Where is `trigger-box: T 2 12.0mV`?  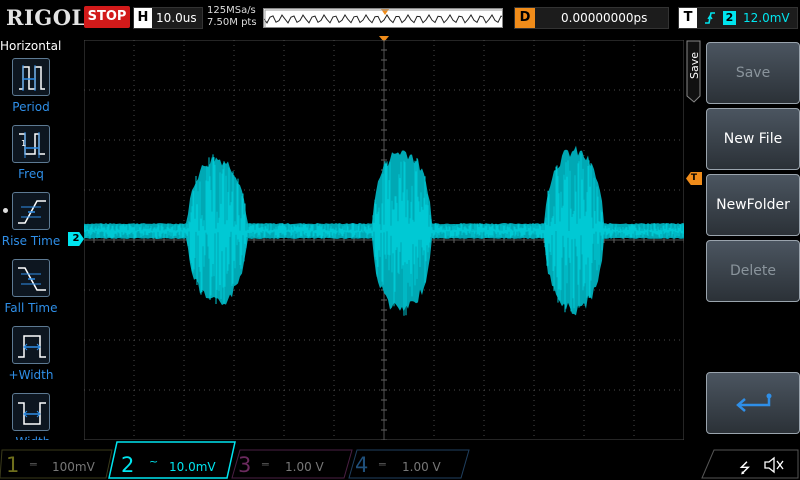
trigger-box: T 2 12.0mV is located at coordinates (738, 18).